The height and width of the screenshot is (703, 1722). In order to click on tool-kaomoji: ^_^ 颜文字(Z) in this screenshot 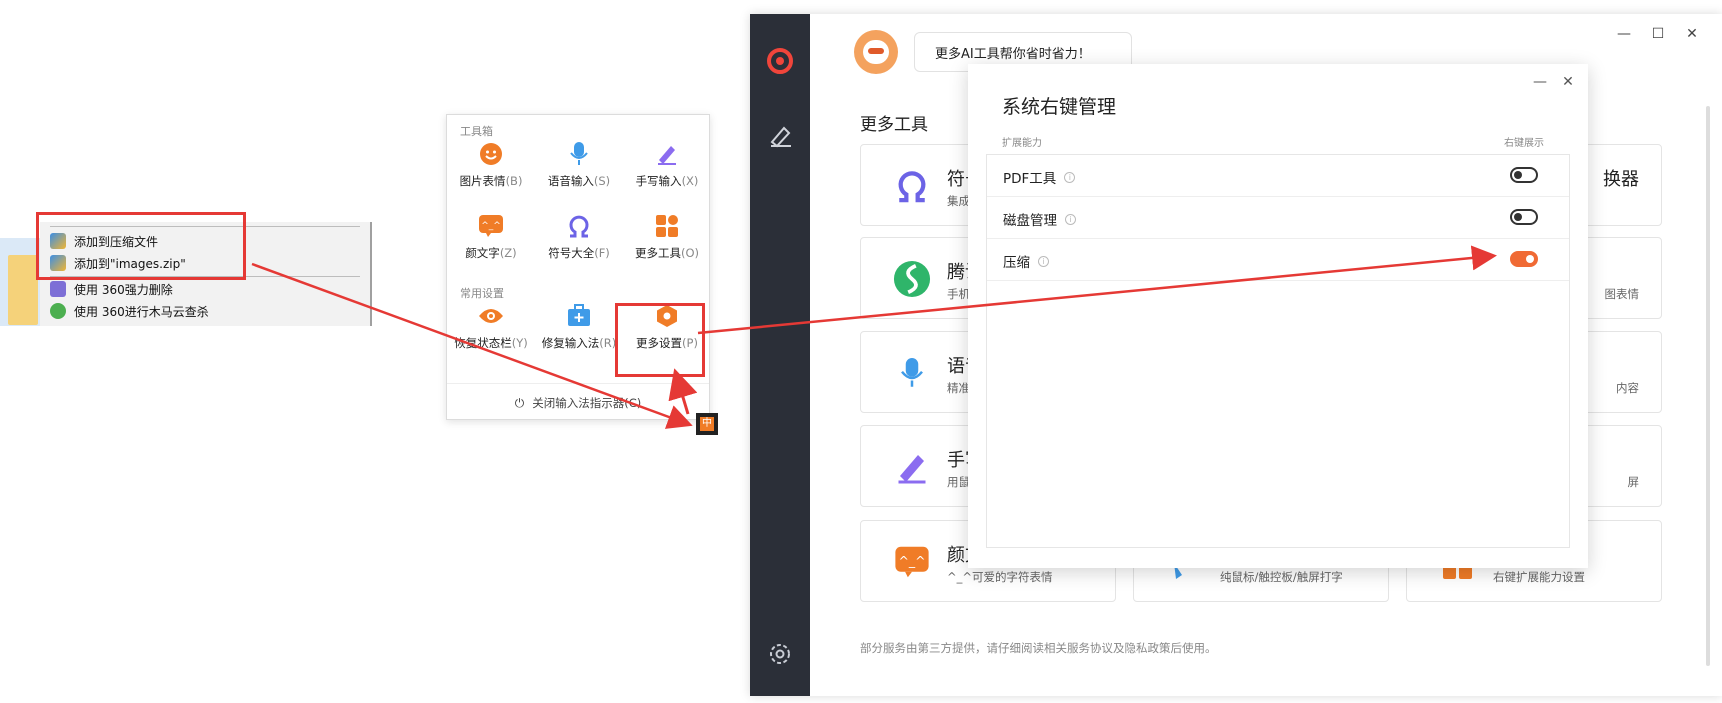, I will do `click(491, 243)`.